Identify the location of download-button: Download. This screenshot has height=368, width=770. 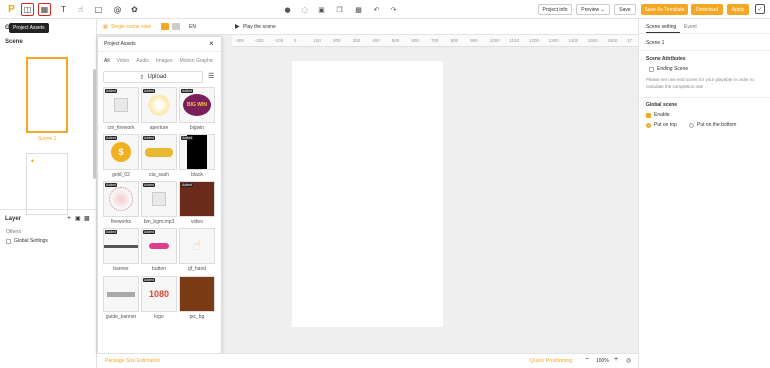
(707, 9).